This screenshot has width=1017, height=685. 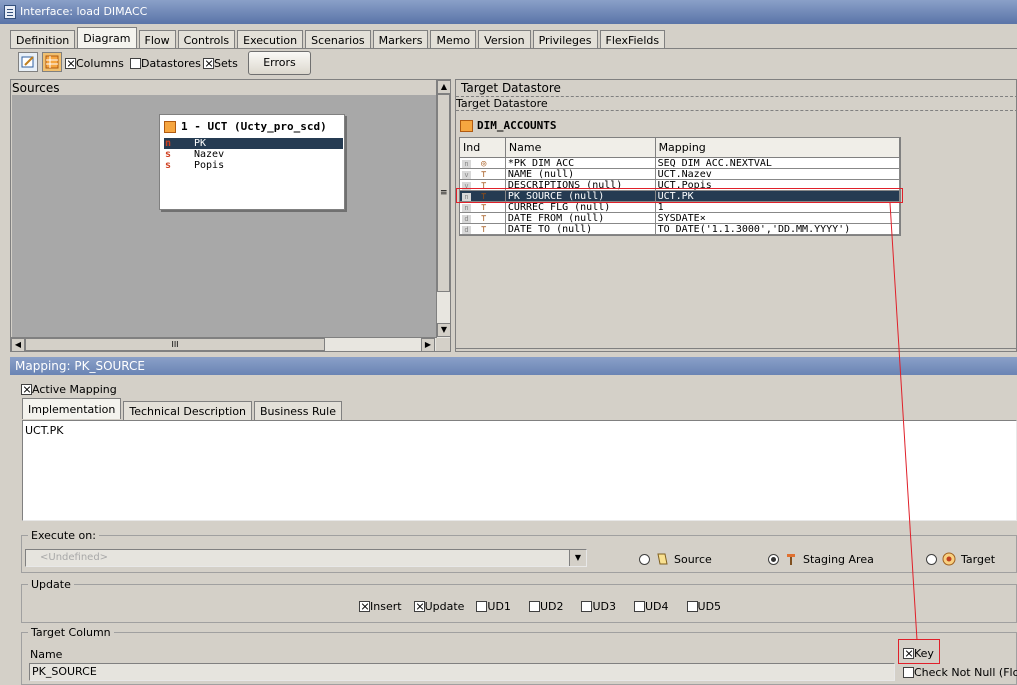 What do you see at coordinates (960, 559) in the screenshot?
I see `execute-target-option: Target` at bounding box center [960, 559].